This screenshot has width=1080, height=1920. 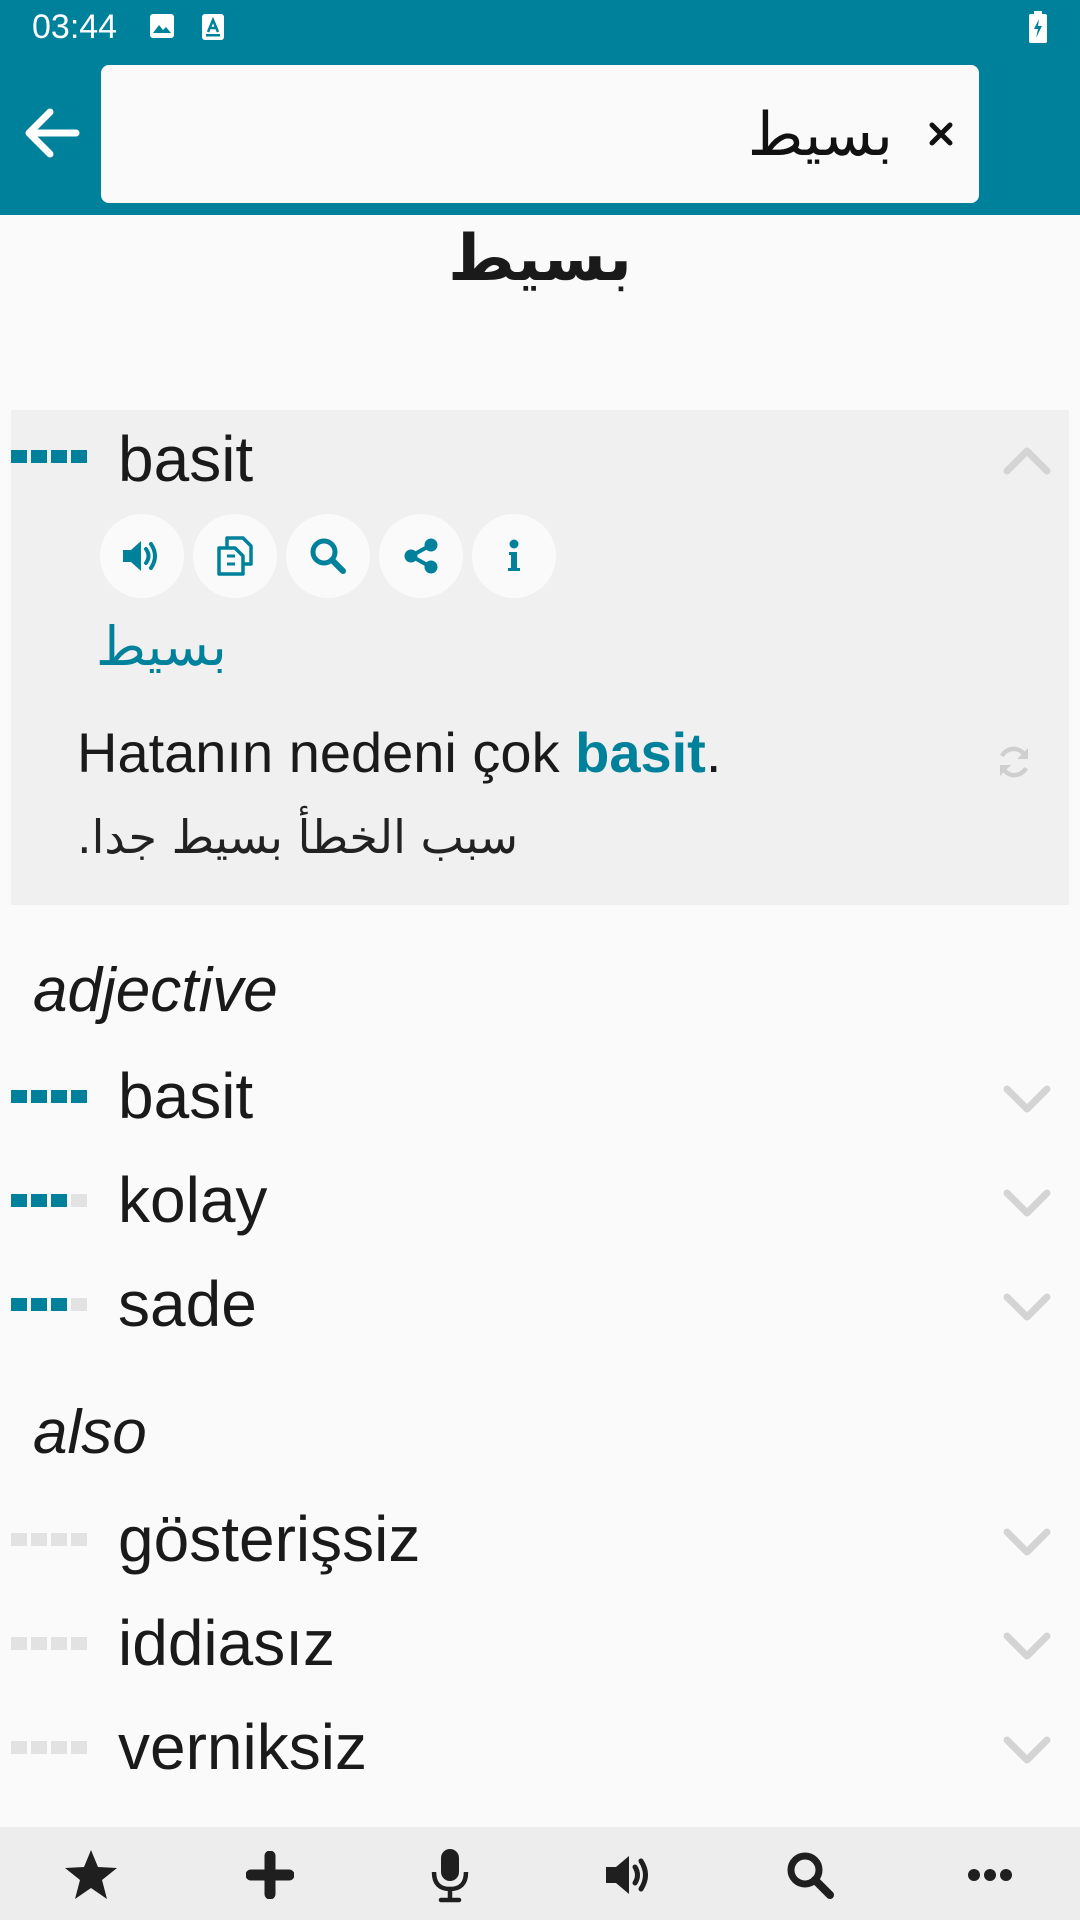 I want to click on app-bar, so click(x=540, y=135).